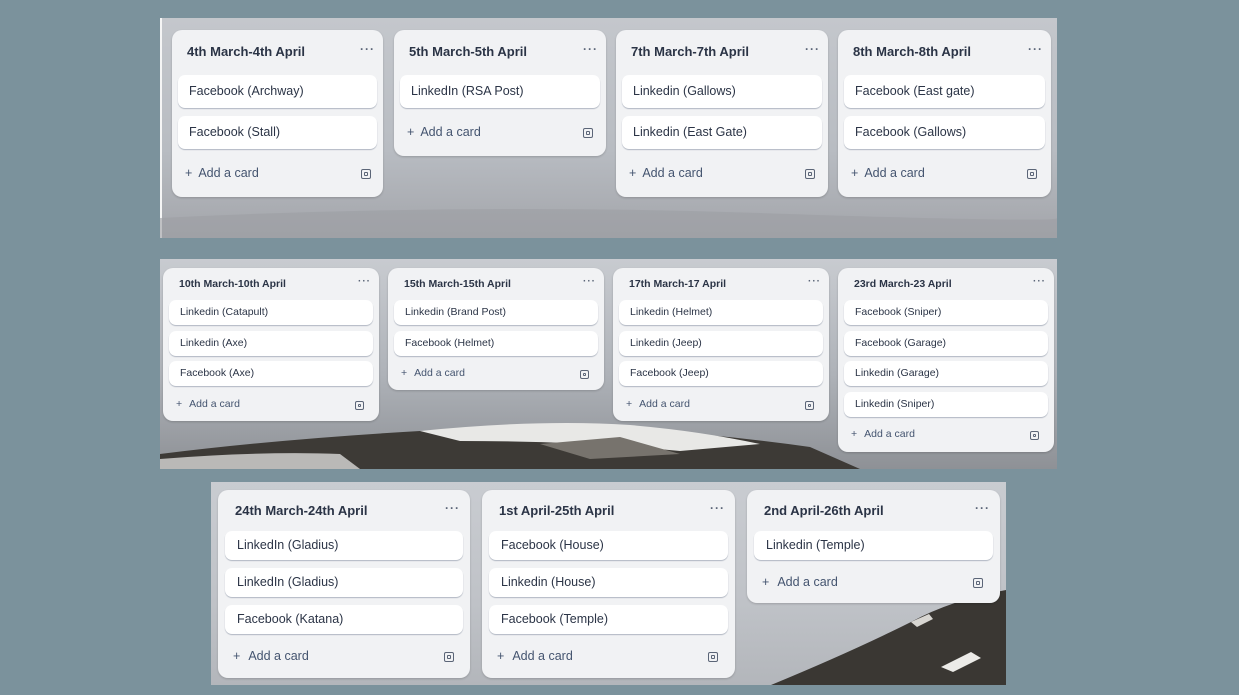  What do you see at coordinates (824, 510) in the screenshot?
I see `list-title: 2nd April-26th April` at bounding box center [824, 510].